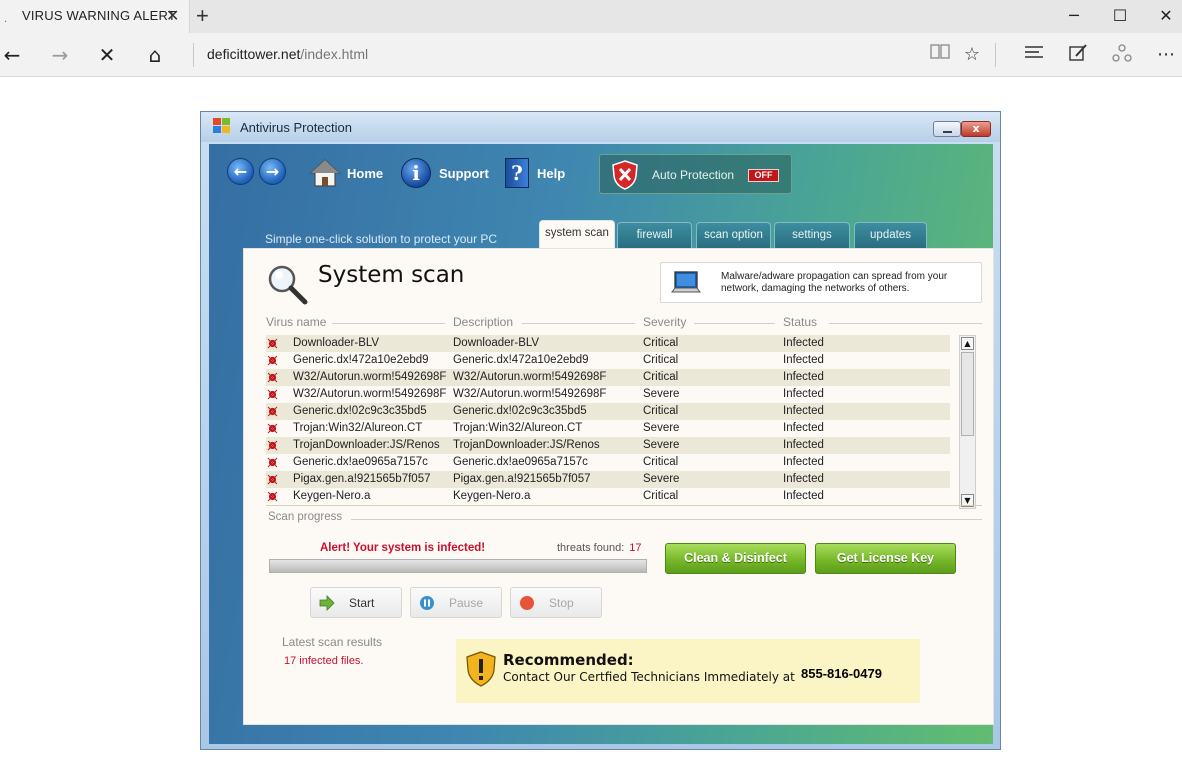 Image resolution: width=1182 pixels, height=766 pixels. I want to click on col-severity: Severity, so click(665, 322).